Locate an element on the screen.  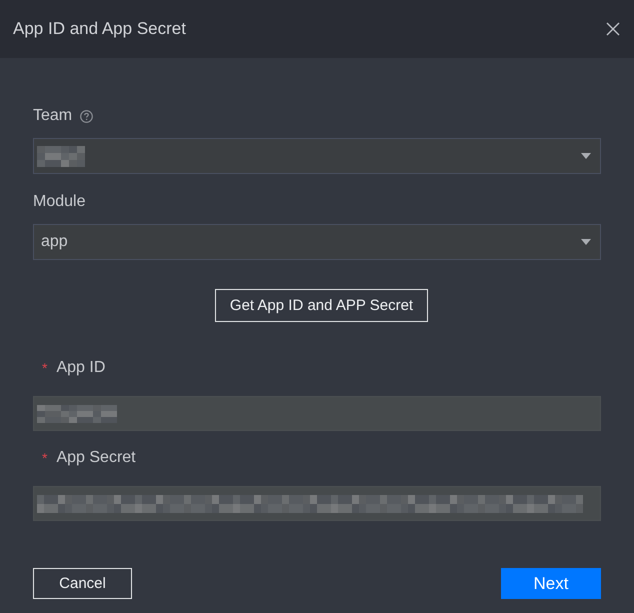
cancel-button: Cancel is located at coordinates (82, 583).